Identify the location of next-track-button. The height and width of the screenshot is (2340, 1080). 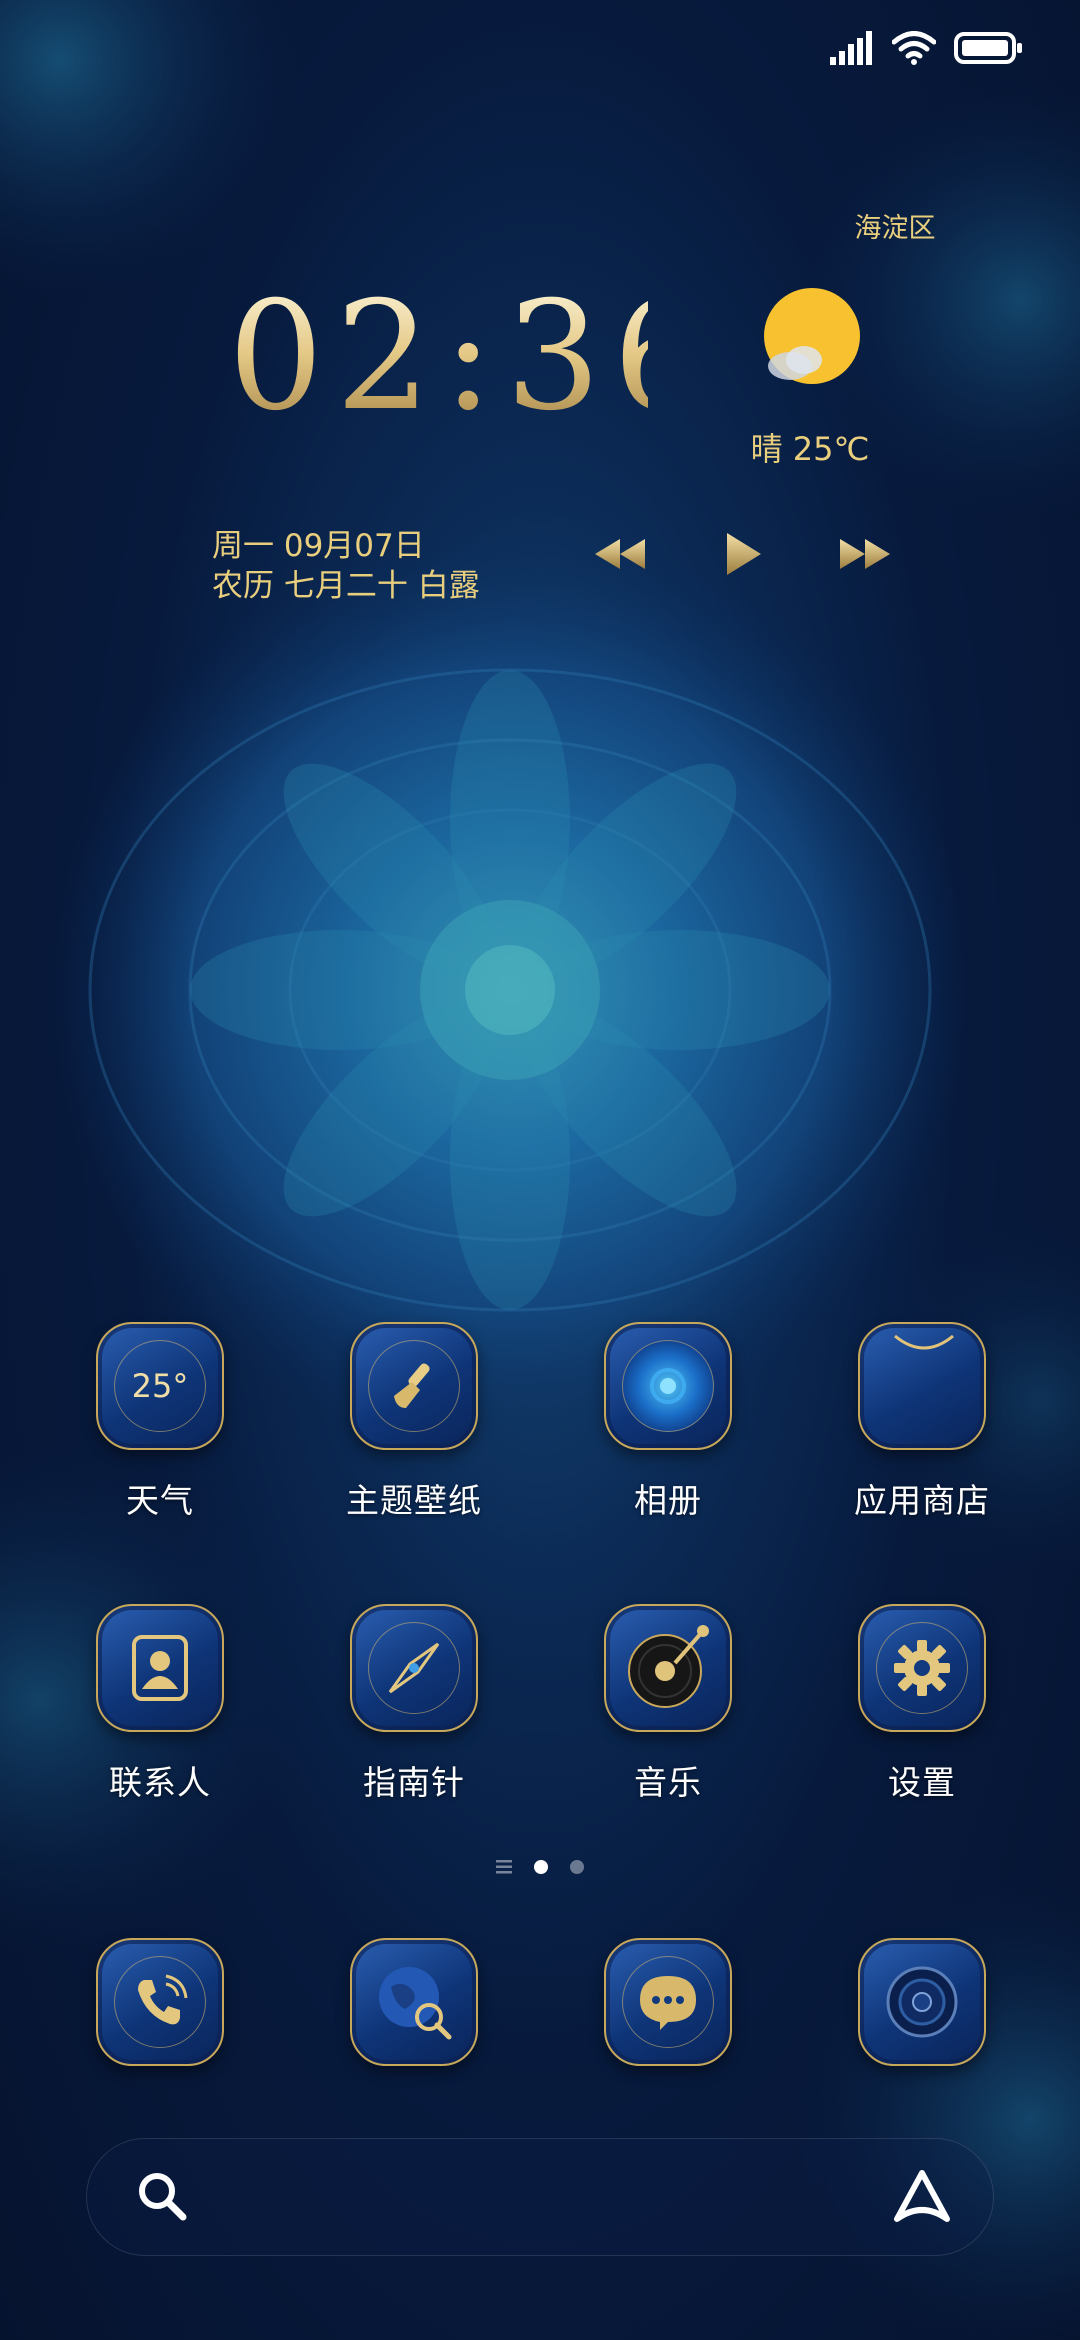
(865, 554).